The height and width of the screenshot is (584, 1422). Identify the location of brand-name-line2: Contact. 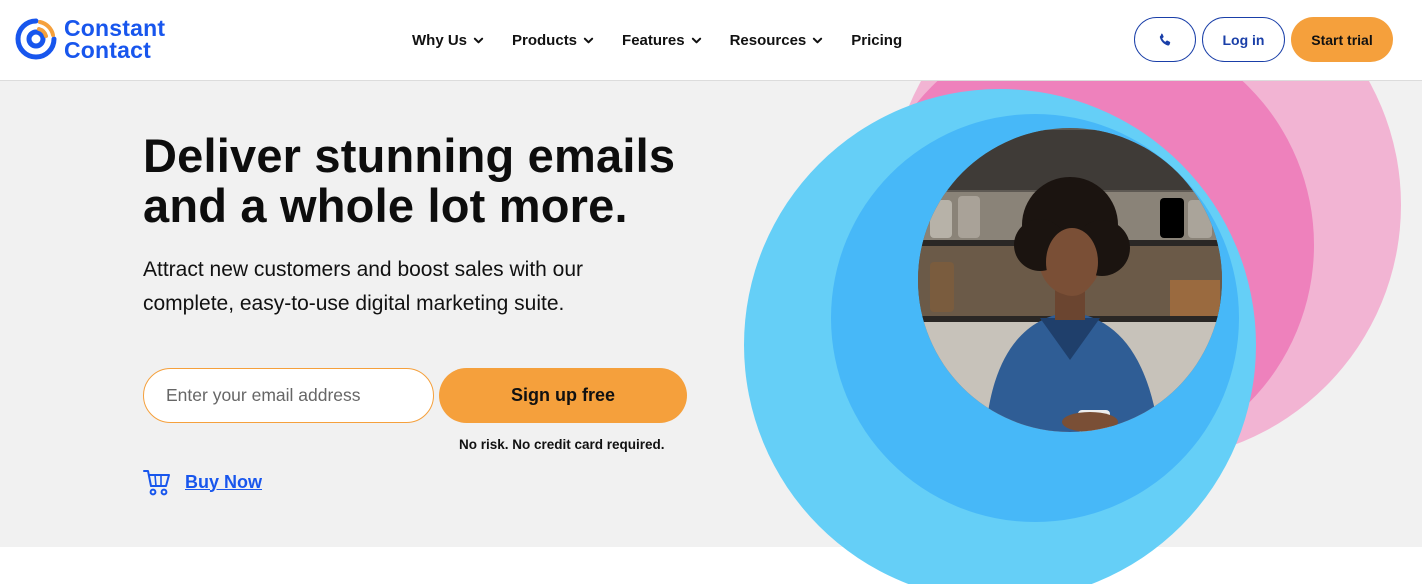
(108, 50).